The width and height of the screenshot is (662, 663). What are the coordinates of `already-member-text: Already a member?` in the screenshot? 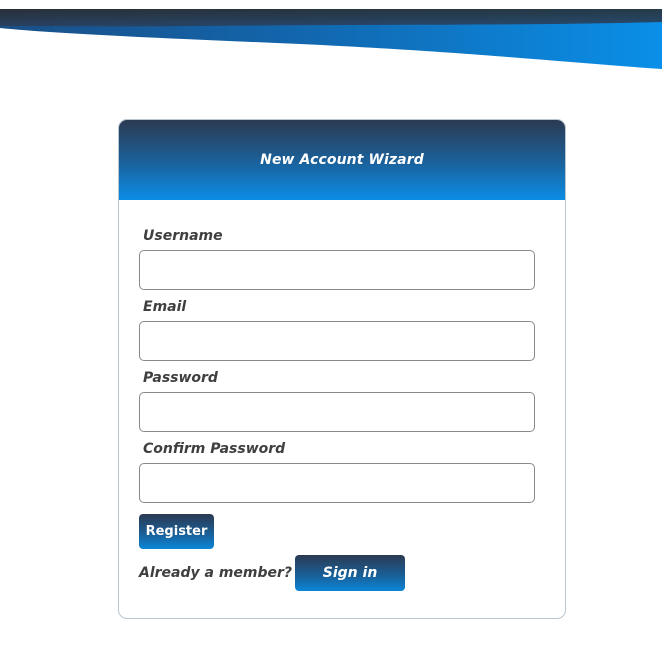 It's located at (216, 573).